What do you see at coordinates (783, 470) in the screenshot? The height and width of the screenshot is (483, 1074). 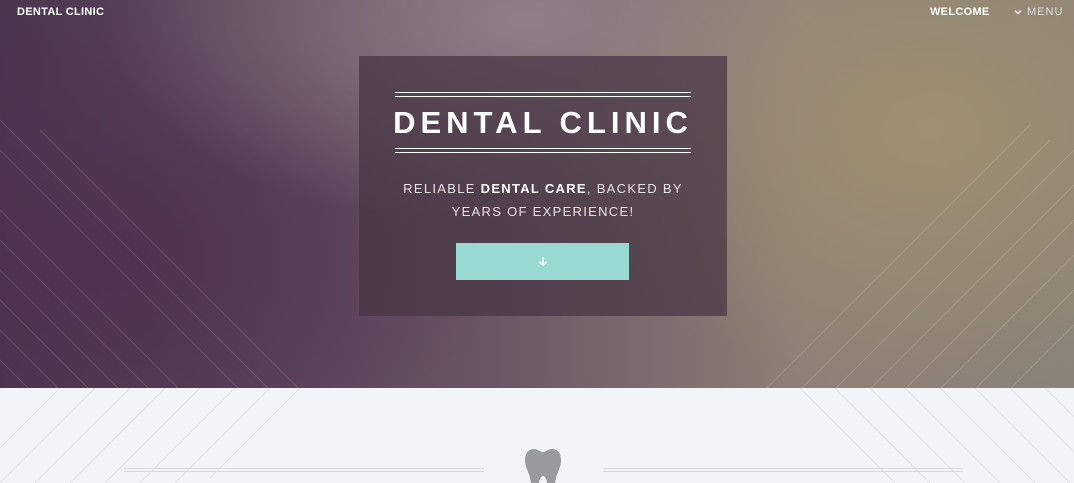 I see `divider-right` at bounding box center [783, 470].